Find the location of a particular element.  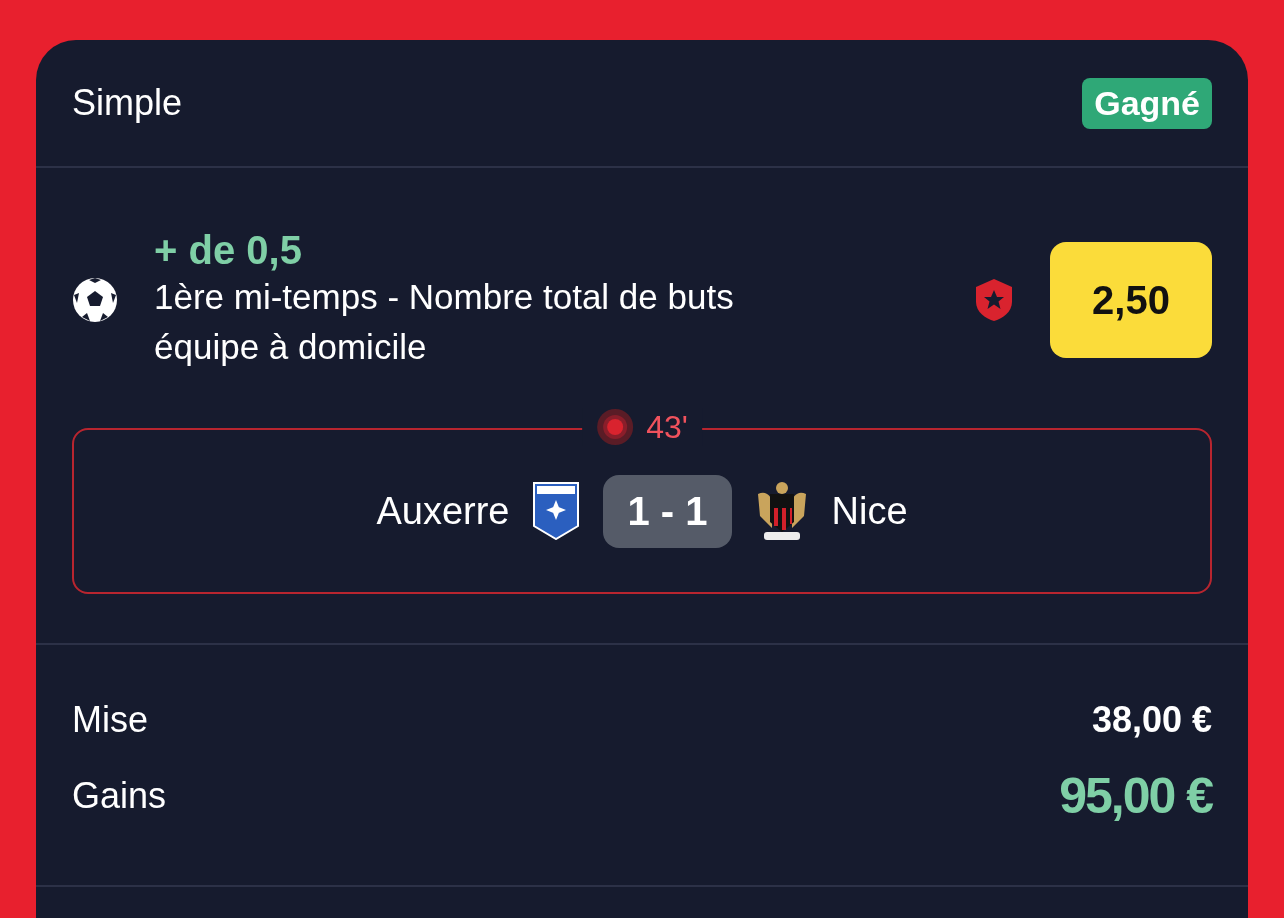

market-name: 1ère mi-temps - Nombre total de buts équipe à domicile is located at coordinates (444, 322).